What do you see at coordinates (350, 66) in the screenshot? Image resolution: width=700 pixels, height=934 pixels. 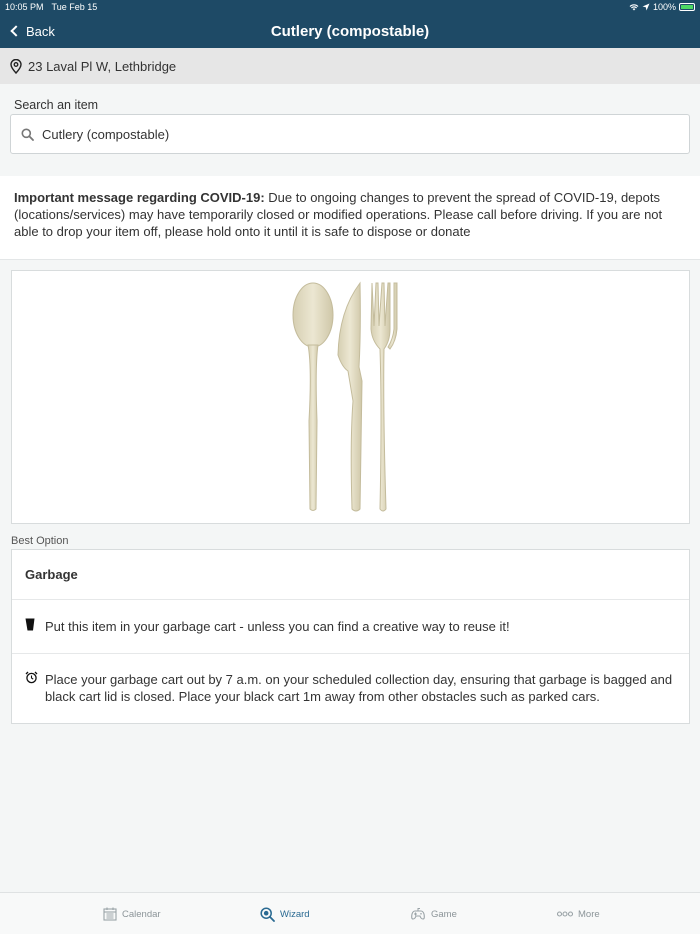 I see `location-bar: 23 Laval Pl W, Lethbridge` at bounding box center [350, 66].